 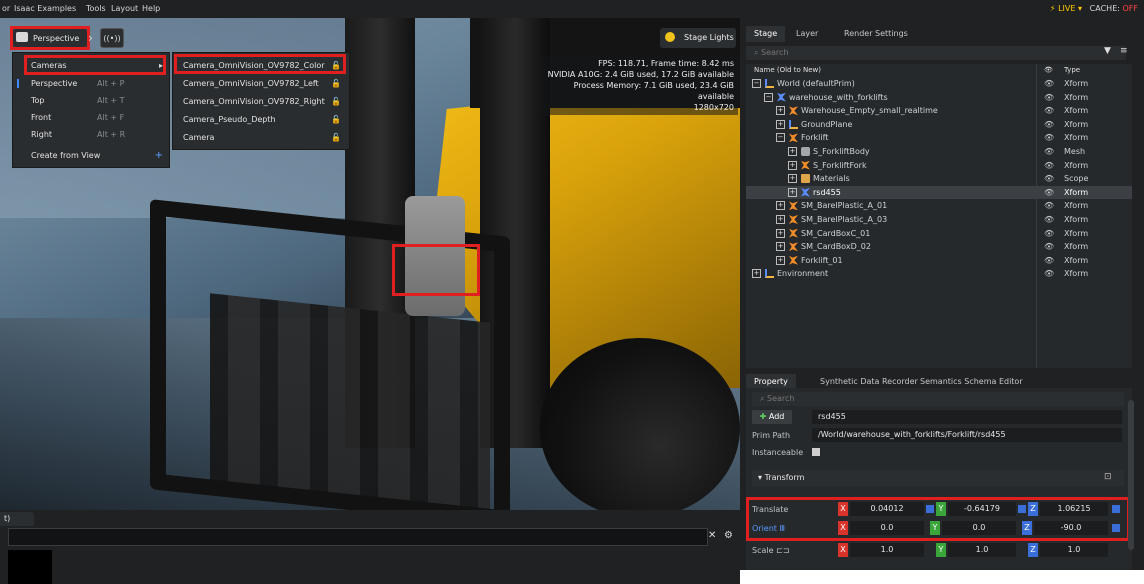 What do you see at coordinates (1066, 9) in the screenshot?
I see `live-indicator: ⚡ LIVE ▾` at bounding box center [1066, 9].